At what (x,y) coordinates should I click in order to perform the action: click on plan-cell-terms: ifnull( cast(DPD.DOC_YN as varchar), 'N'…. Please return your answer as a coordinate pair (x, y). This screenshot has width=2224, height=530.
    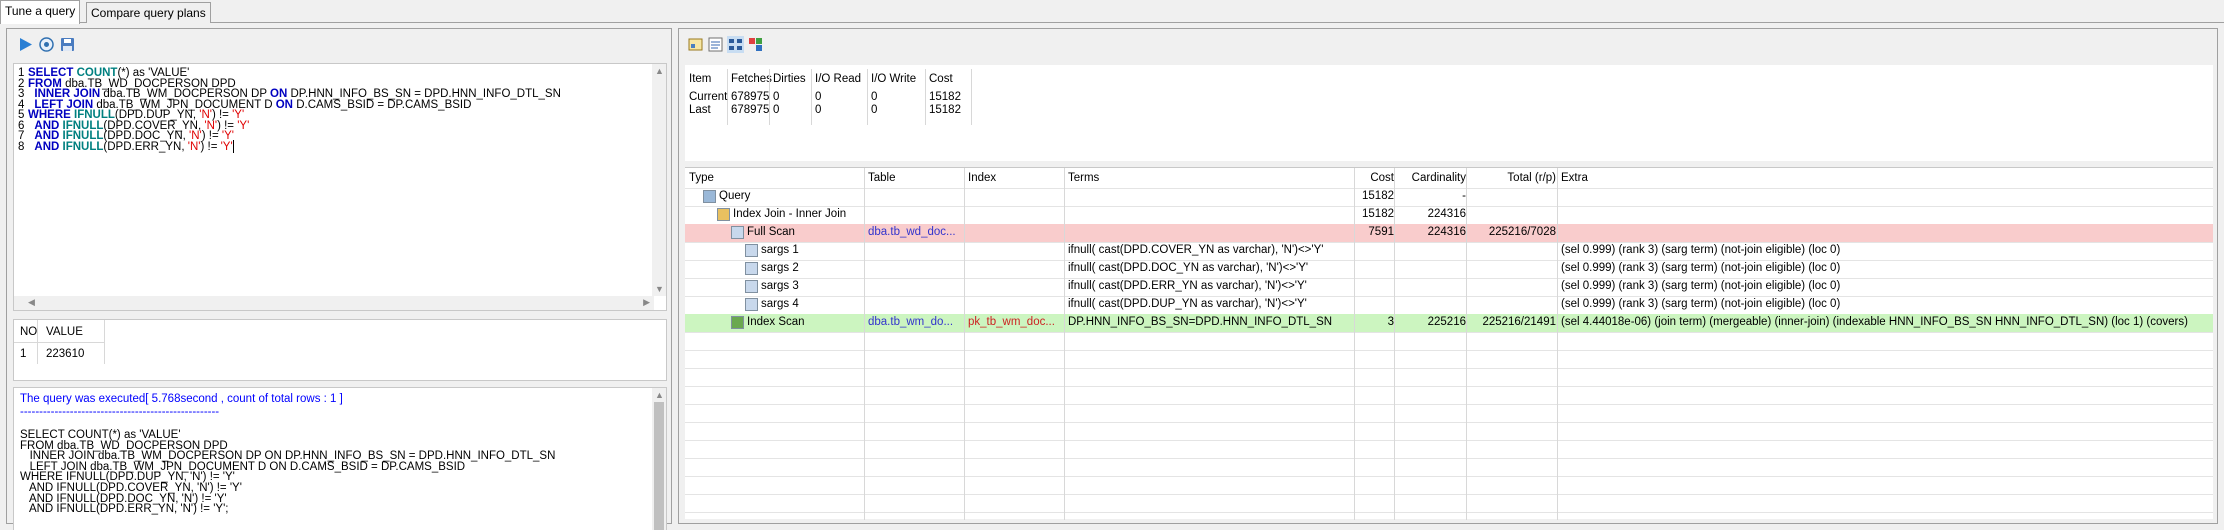
    Looking at the image, I should click on (1188, 268).